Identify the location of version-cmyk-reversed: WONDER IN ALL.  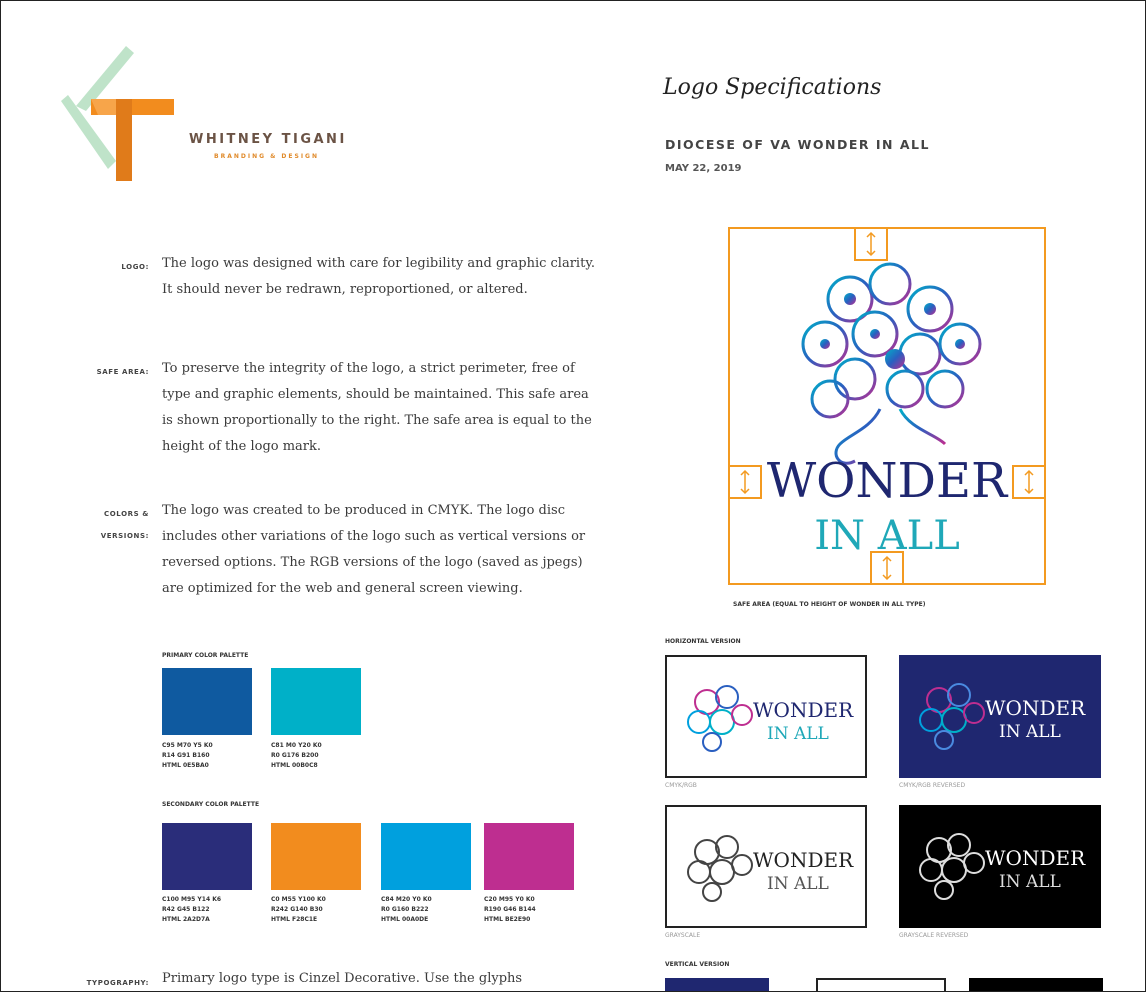
(1000, 716).